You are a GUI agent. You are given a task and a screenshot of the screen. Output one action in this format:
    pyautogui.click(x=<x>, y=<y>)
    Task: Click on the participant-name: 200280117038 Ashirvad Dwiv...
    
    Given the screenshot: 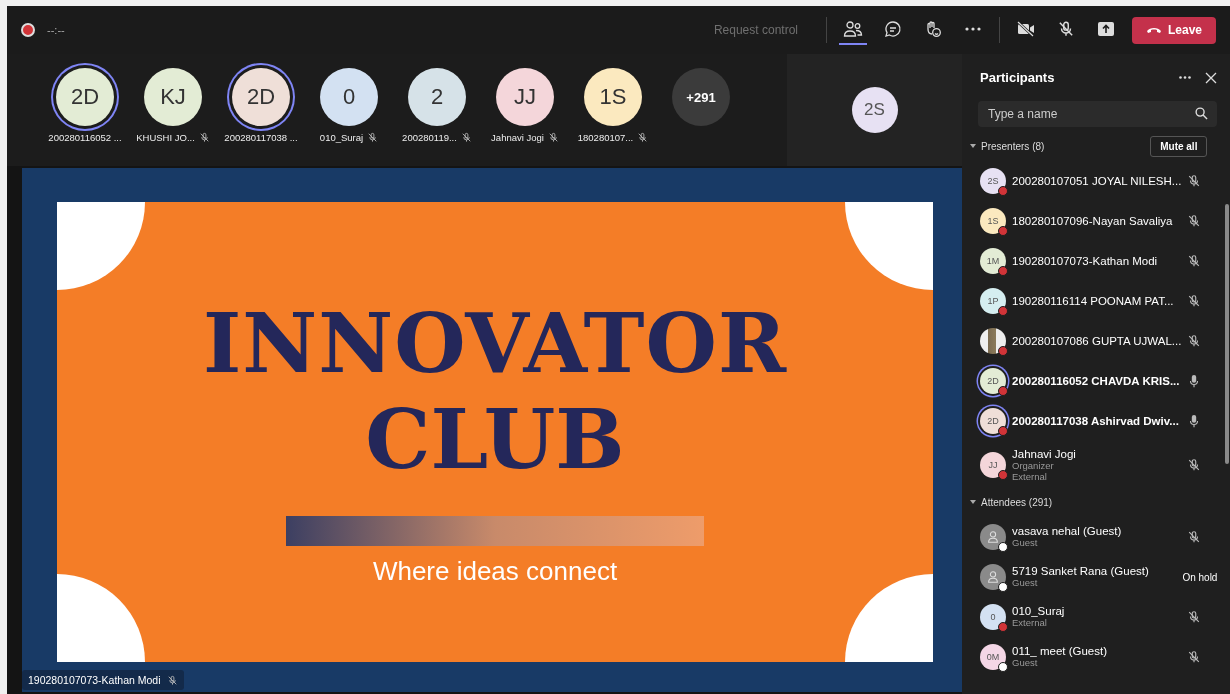 What is the action you would take?
    pyautogui.click(x=1097, y=421)
    